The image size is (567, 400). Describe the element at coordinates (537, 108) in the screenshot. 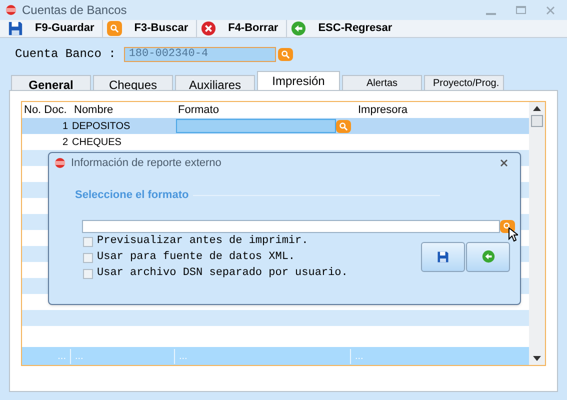

I see `scroll-up-icon` at that location.